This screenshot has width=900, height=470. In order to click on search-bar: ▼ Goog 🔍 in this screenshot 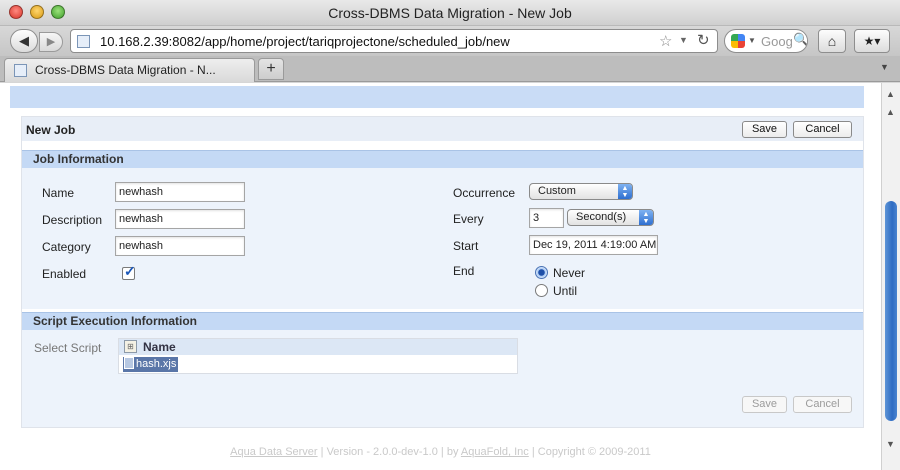, I will do `click(766, 41)`.